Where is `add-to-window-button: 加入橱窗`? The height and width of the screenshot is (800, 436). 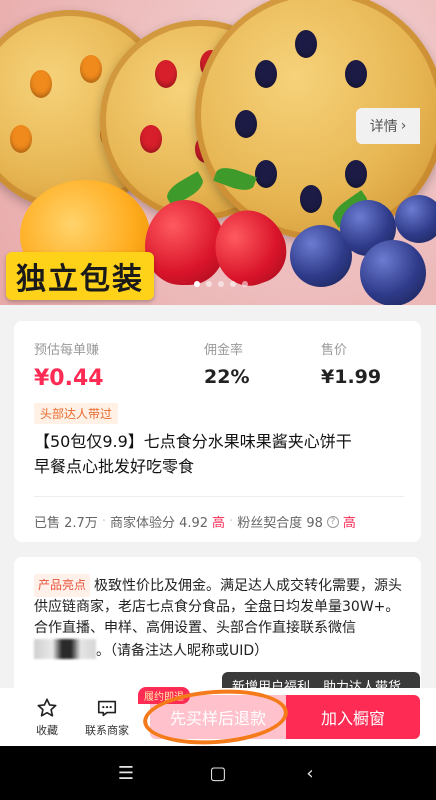 add-to-window-button: 加入橱窗 is located at coordinates (353, 717).